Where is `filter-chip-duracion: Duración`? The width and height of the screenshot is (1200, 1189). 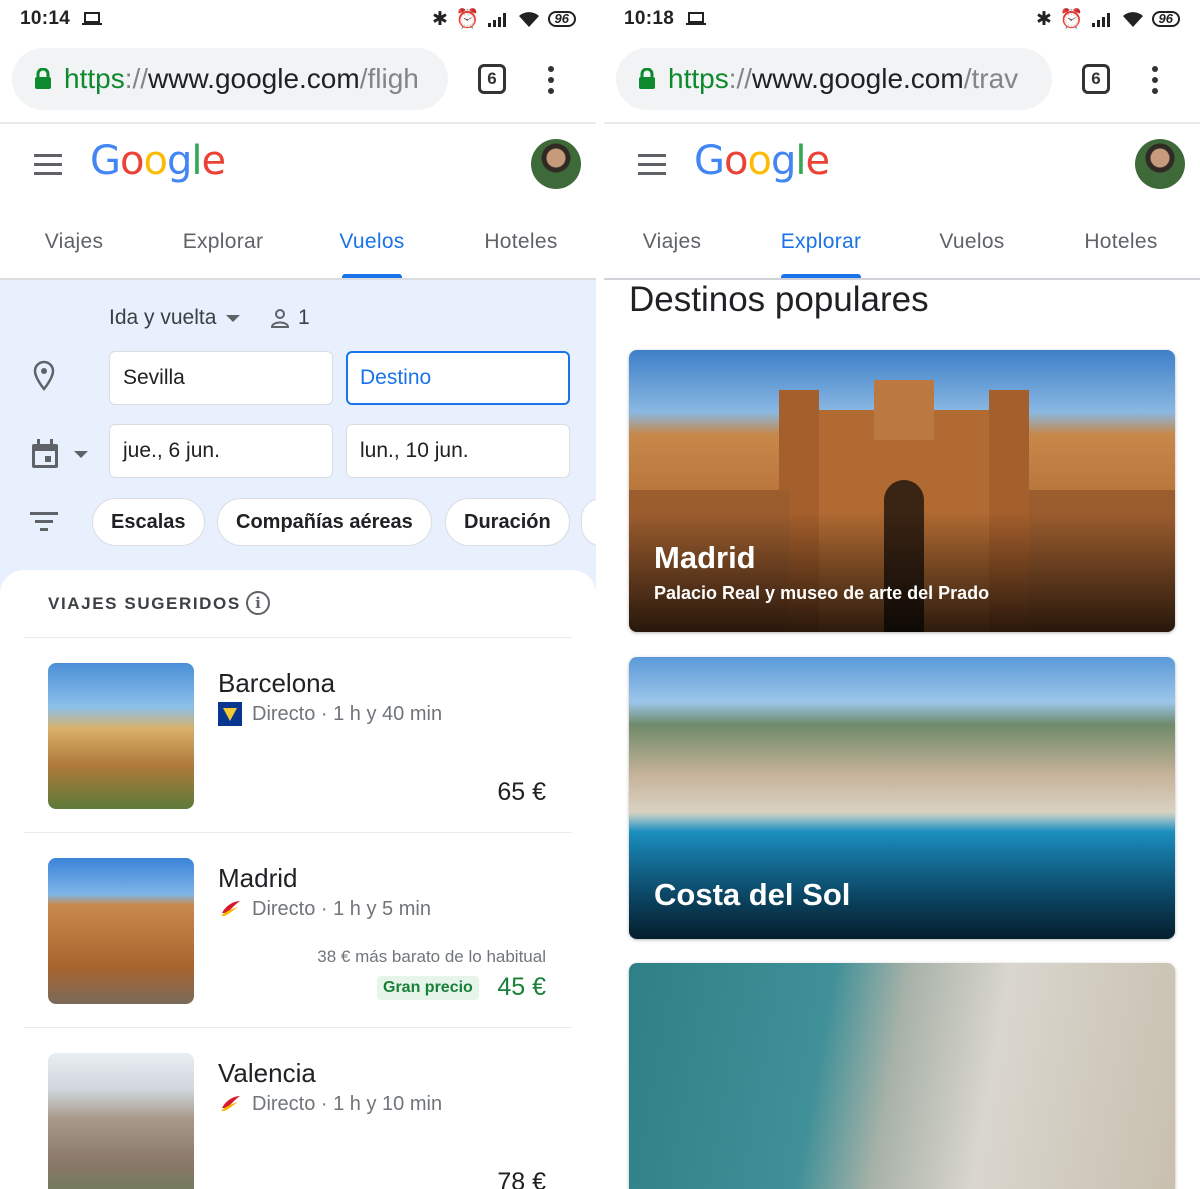 filter-chip-duracion: Duración is located at coordinates (507, 522).